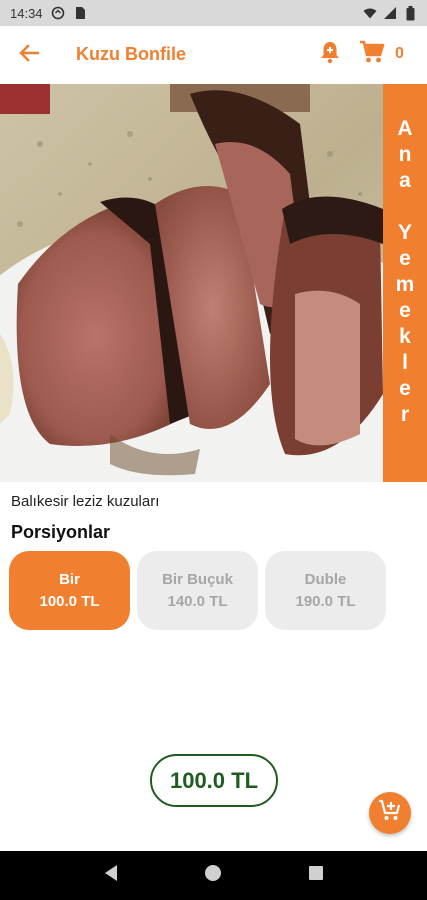  I want to click on category-letter: a, so click(405, 180).